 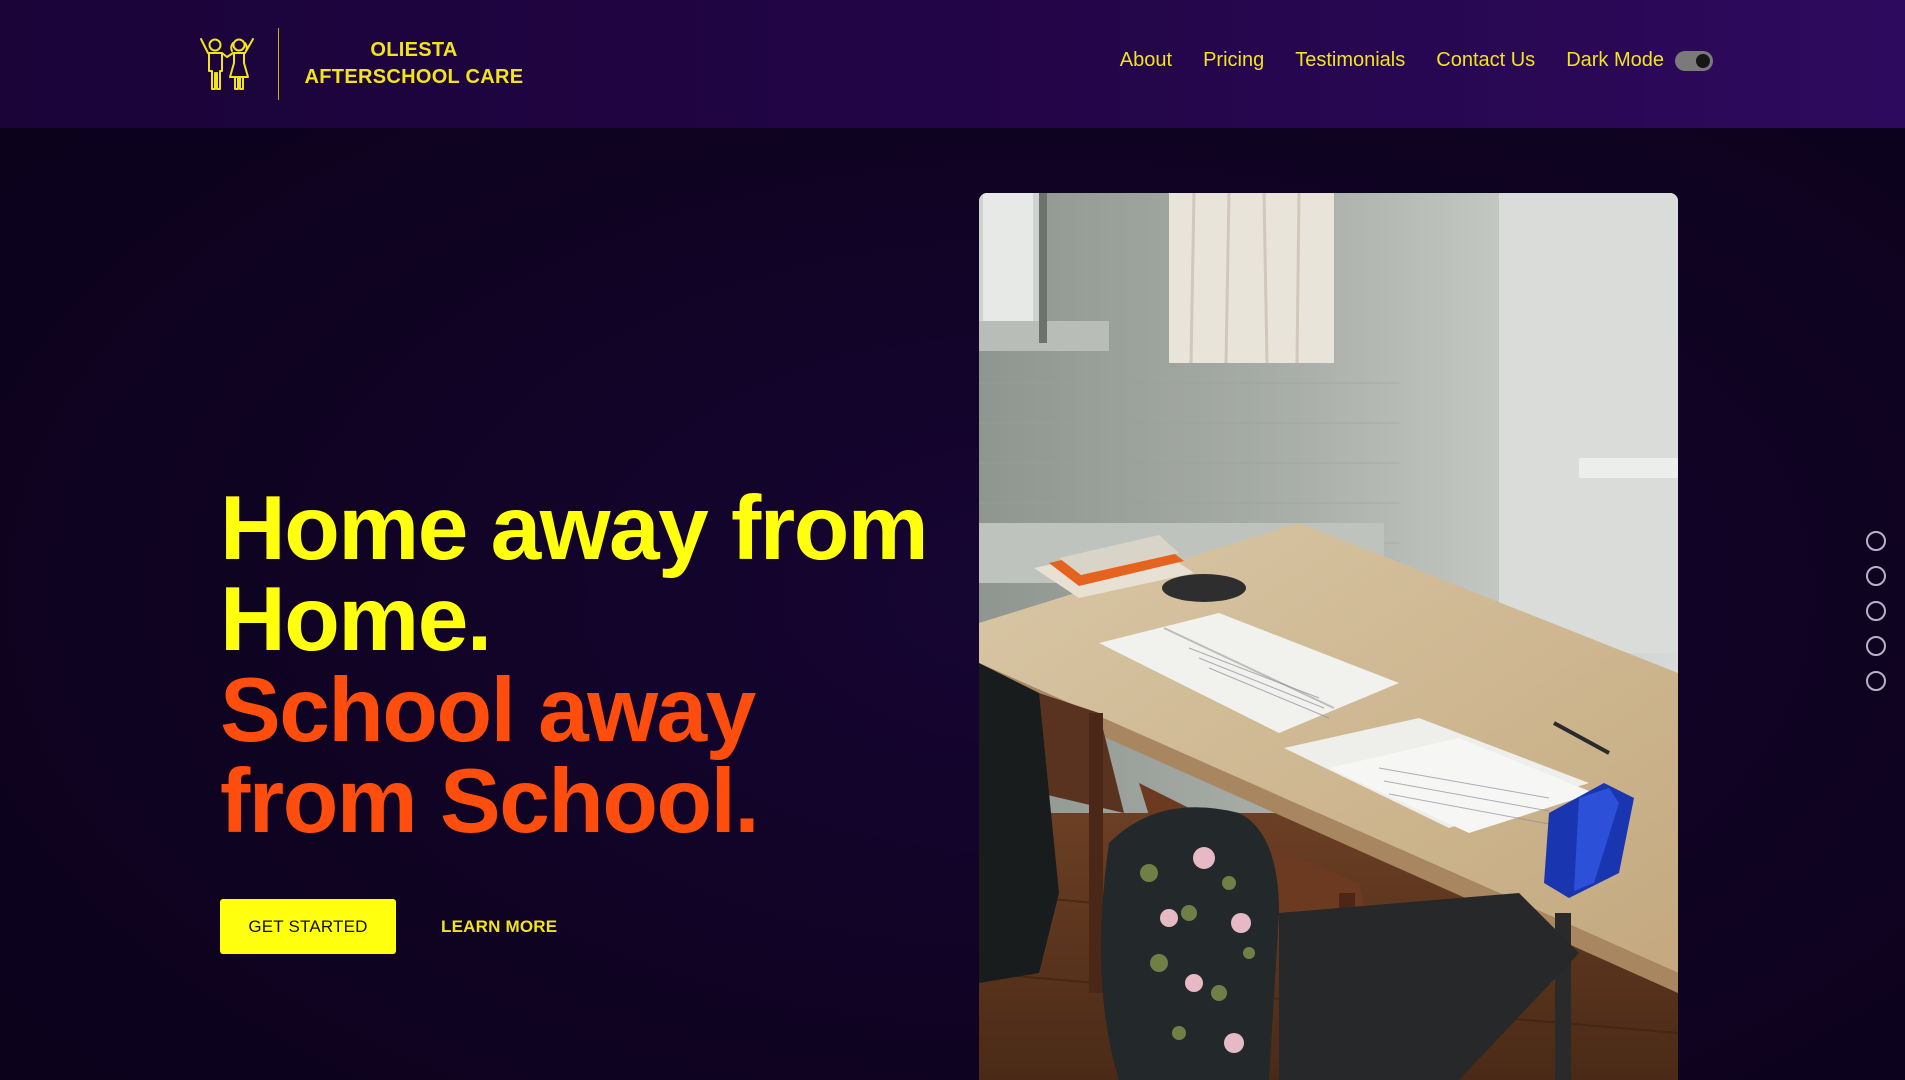 I want to click on children-holding-hands-icon, so click(x=227, y=64).